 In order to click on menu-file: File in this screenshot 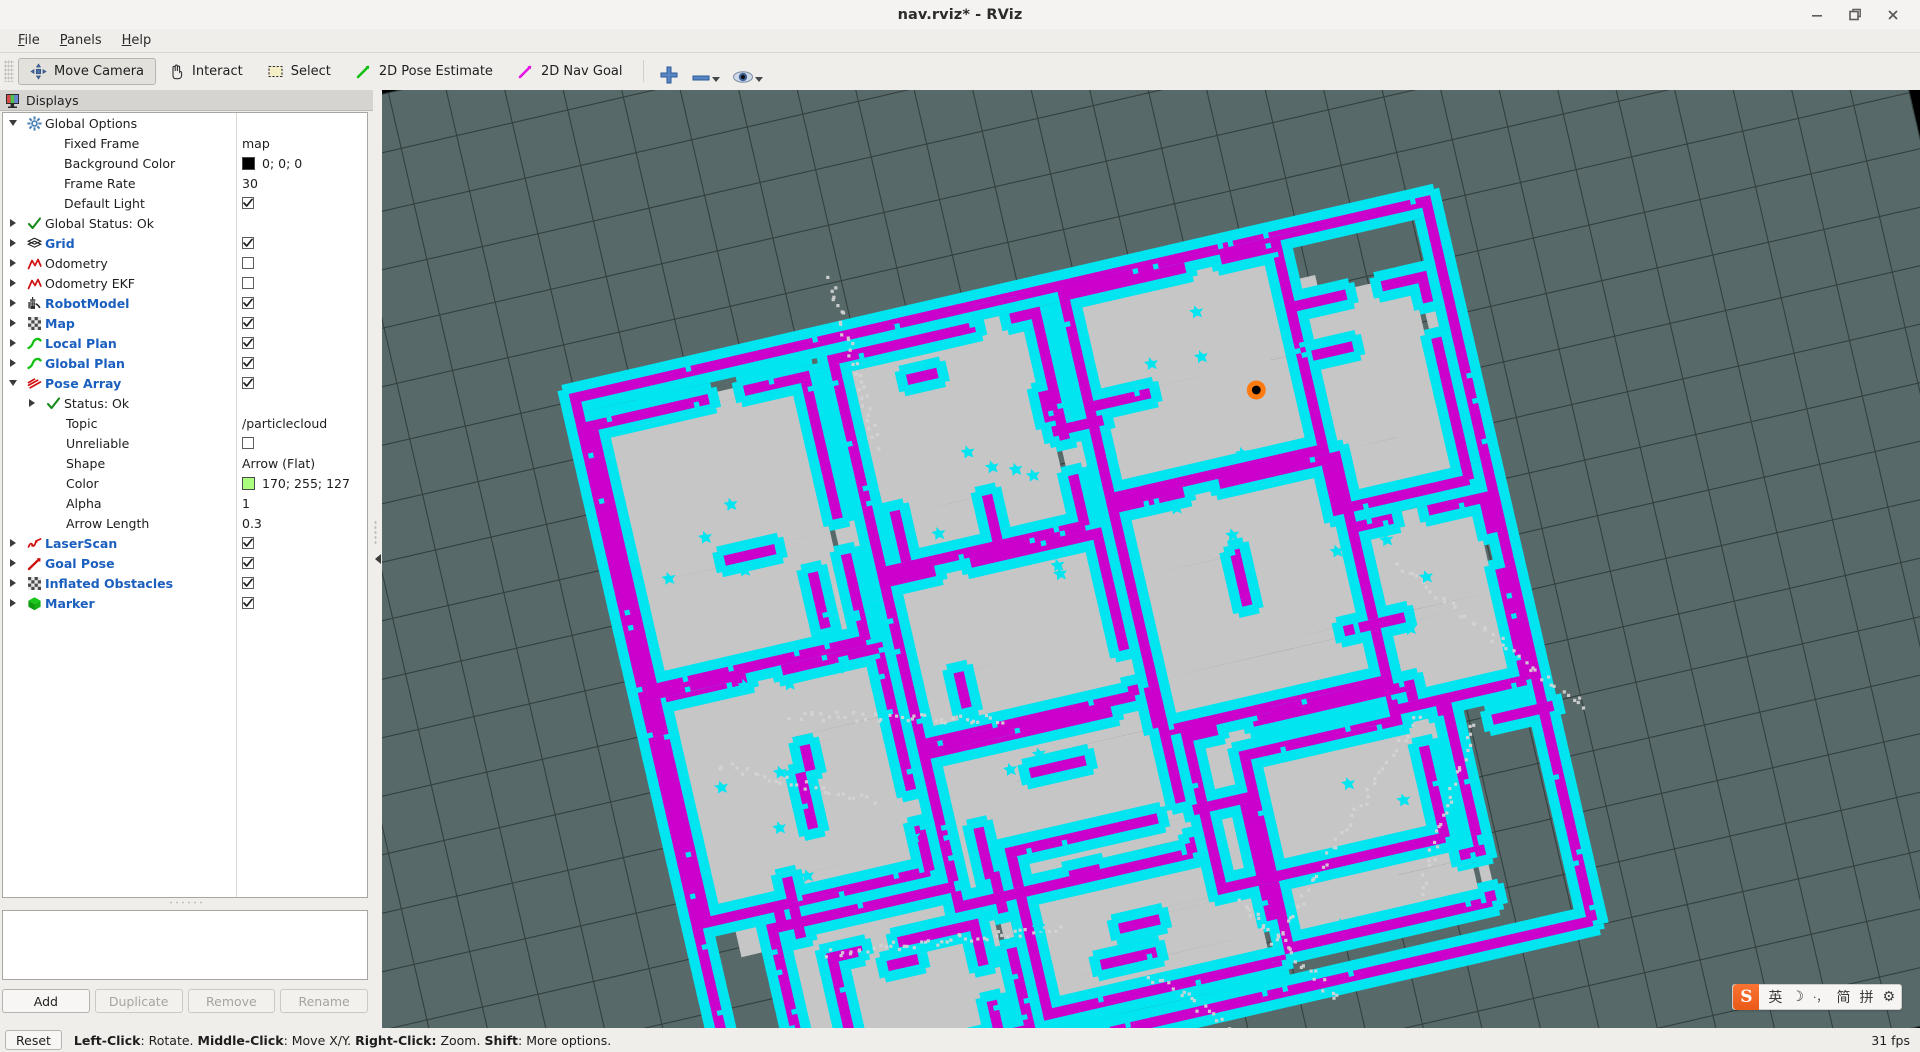, I will do `click(29, 40)`.